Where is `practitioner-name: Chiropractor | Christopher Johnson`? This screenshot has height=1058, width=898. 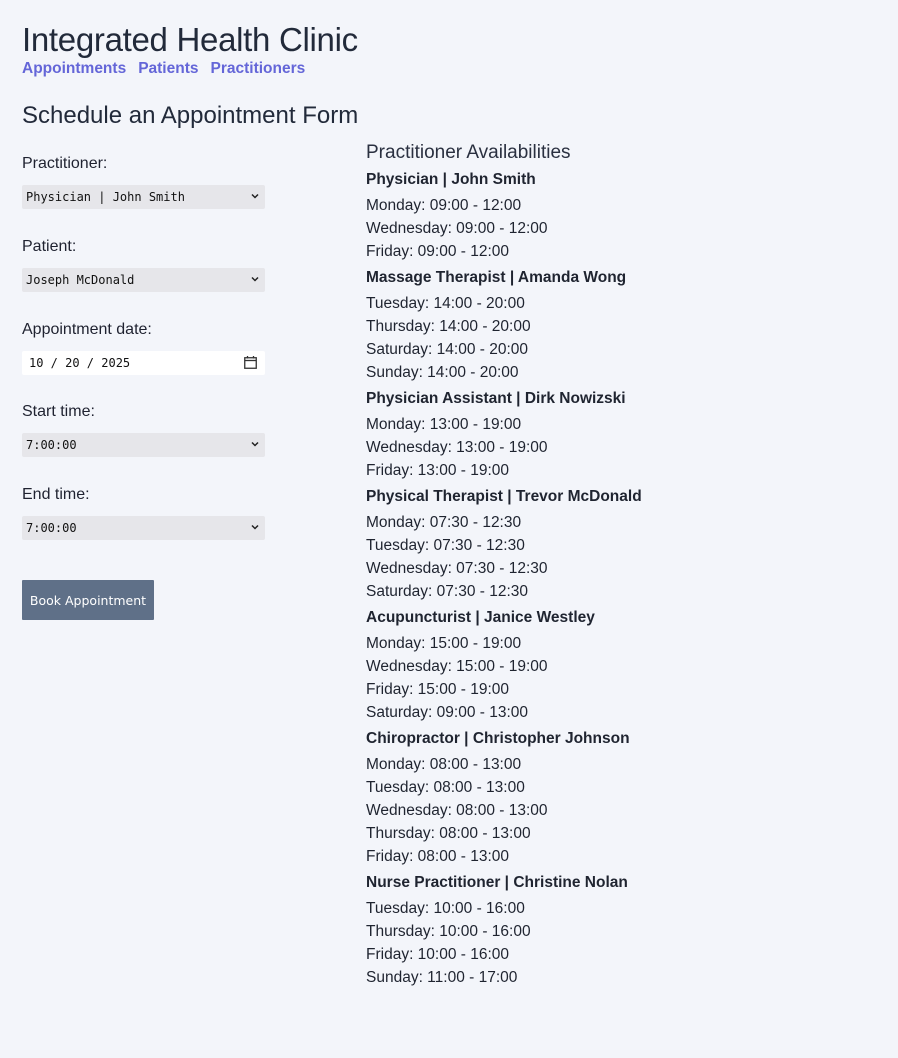
practitioner-name: Chiropractor | Christopher Johnson is located at coordinates (498, 738).